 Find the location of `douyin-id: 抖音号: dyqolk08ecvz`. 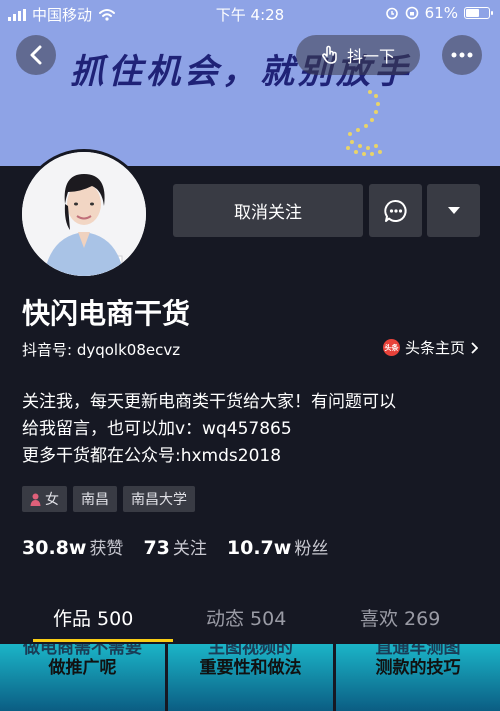

douyin-id: 抖音号: dyqolk08ecvz is located at coordinates (101, 350).